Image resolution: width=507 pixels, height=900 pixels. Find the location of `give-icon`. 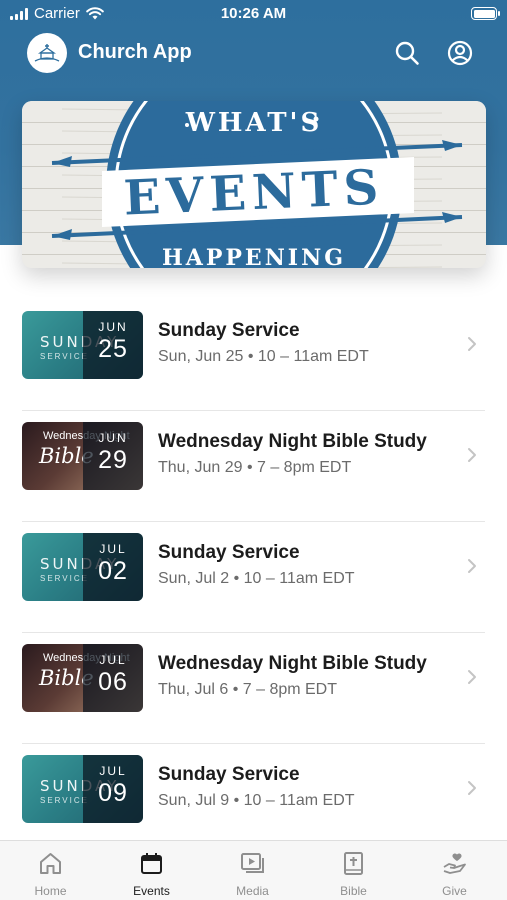

give-icon is located at coordinates (454, 863).